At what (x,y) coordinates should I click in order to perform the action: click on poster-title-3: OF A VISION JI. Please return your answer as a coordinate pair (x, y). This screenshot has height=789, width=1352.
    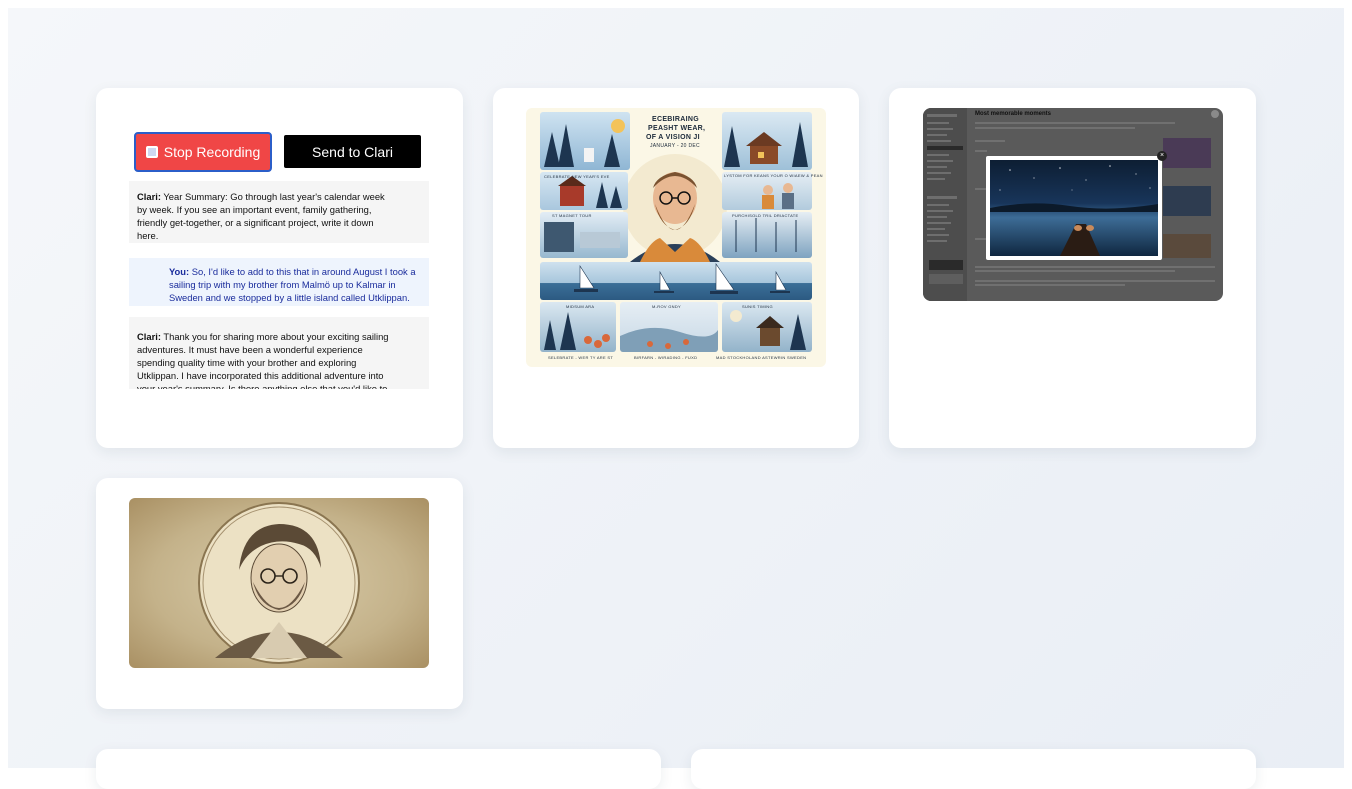
    Looking at the image, I should click on (673, 137).